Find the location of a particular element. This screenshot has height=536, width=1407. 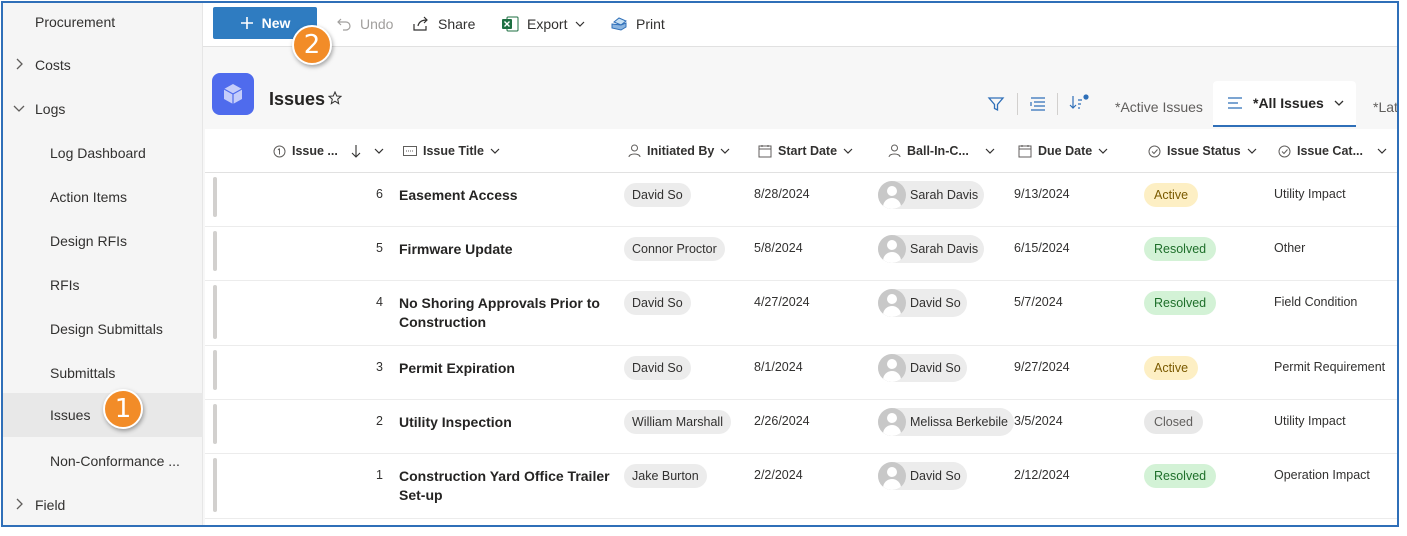

issue-title-link: Construction Yard Office Trailer Set-up is located at coordinates (506, 486).